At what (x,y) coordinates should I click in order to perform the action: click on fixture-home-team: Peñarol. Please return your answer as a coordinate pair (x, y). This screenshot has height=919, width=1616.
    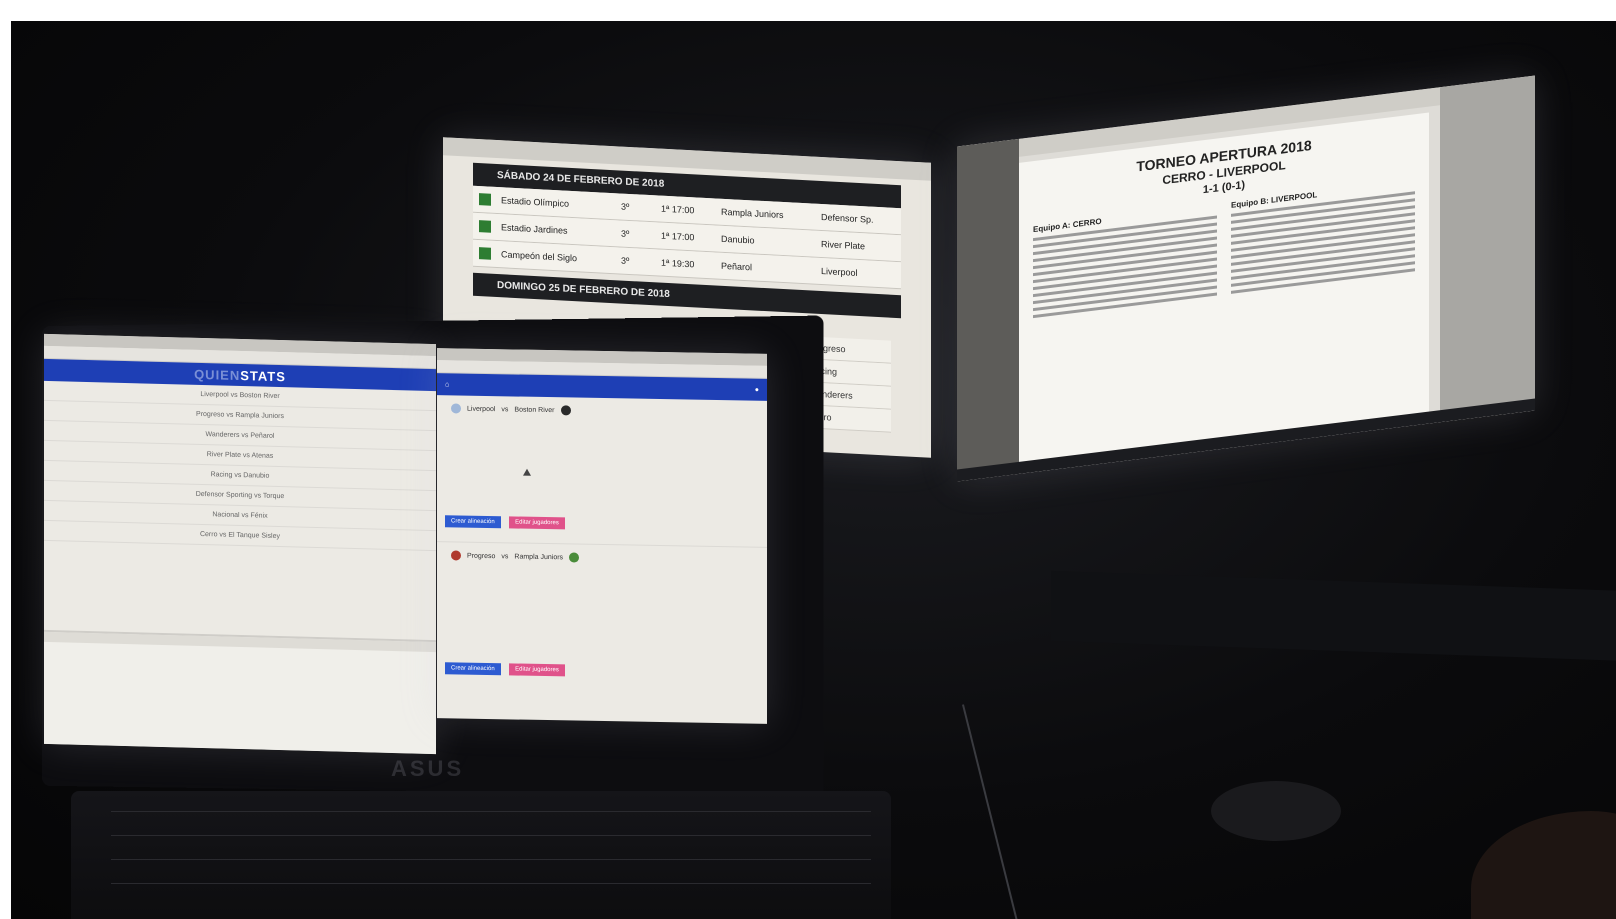
    Looking at the image, I should click on (737, 266).